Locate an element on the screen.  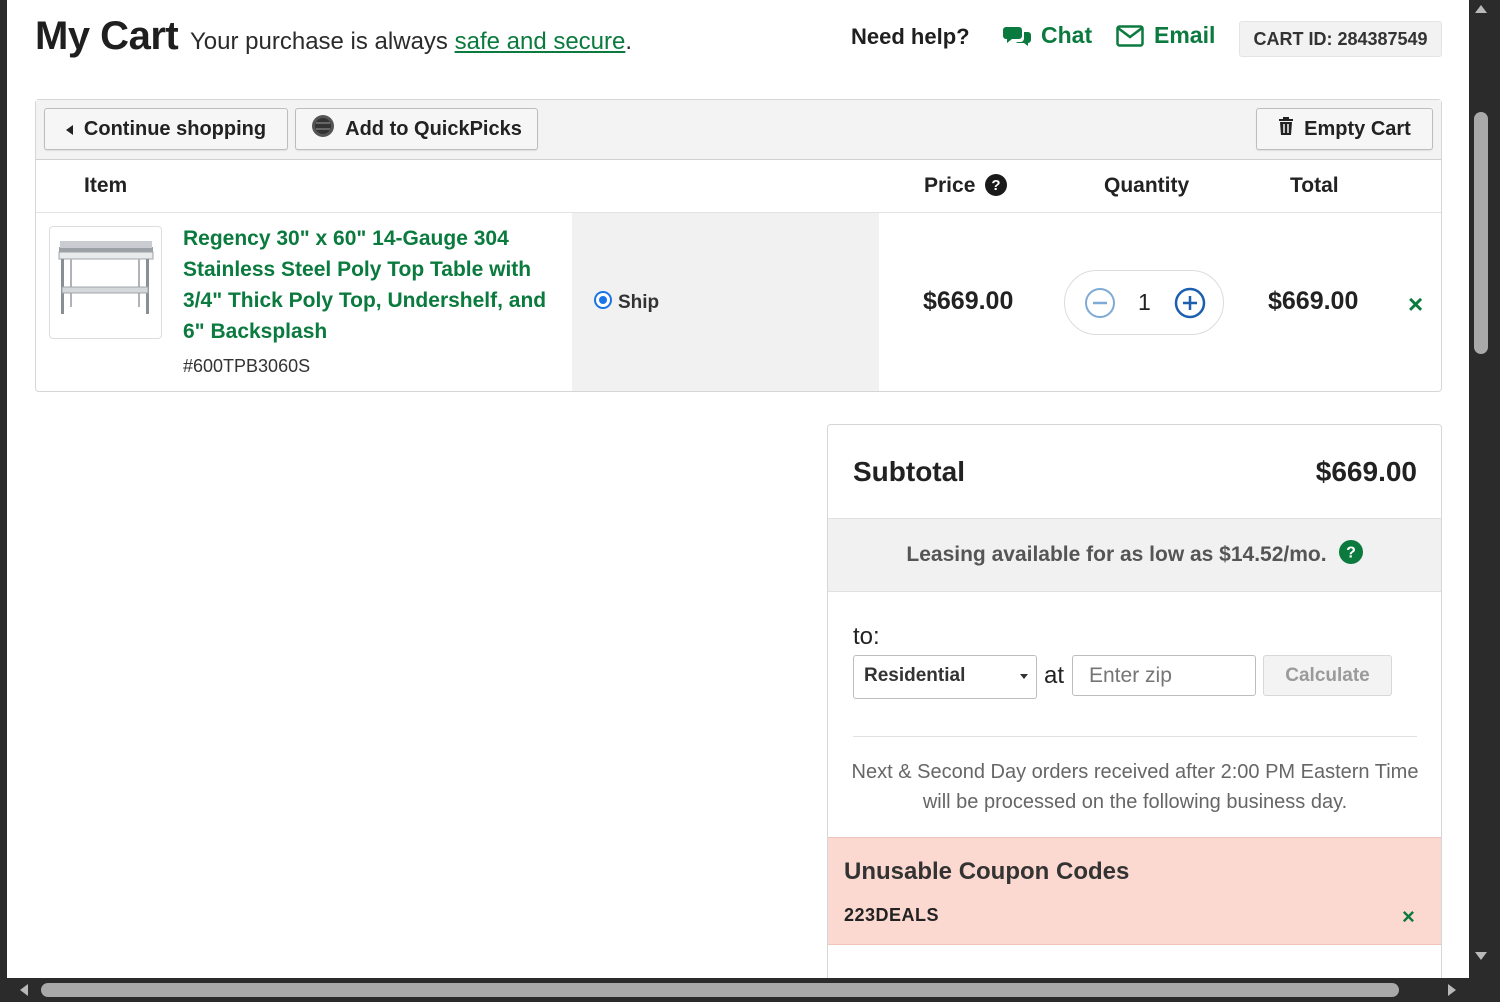
at-label: at is located at coordinates (1054, 675).